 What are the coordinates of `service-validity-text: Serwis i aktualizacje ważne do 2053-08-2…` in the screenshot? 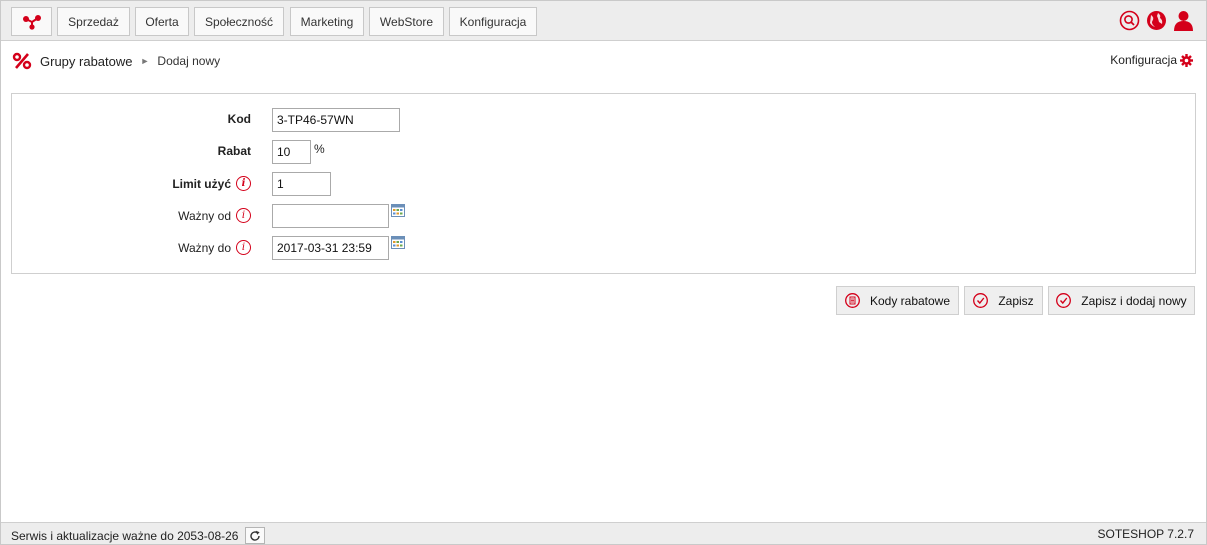 It's located at (125, 535).